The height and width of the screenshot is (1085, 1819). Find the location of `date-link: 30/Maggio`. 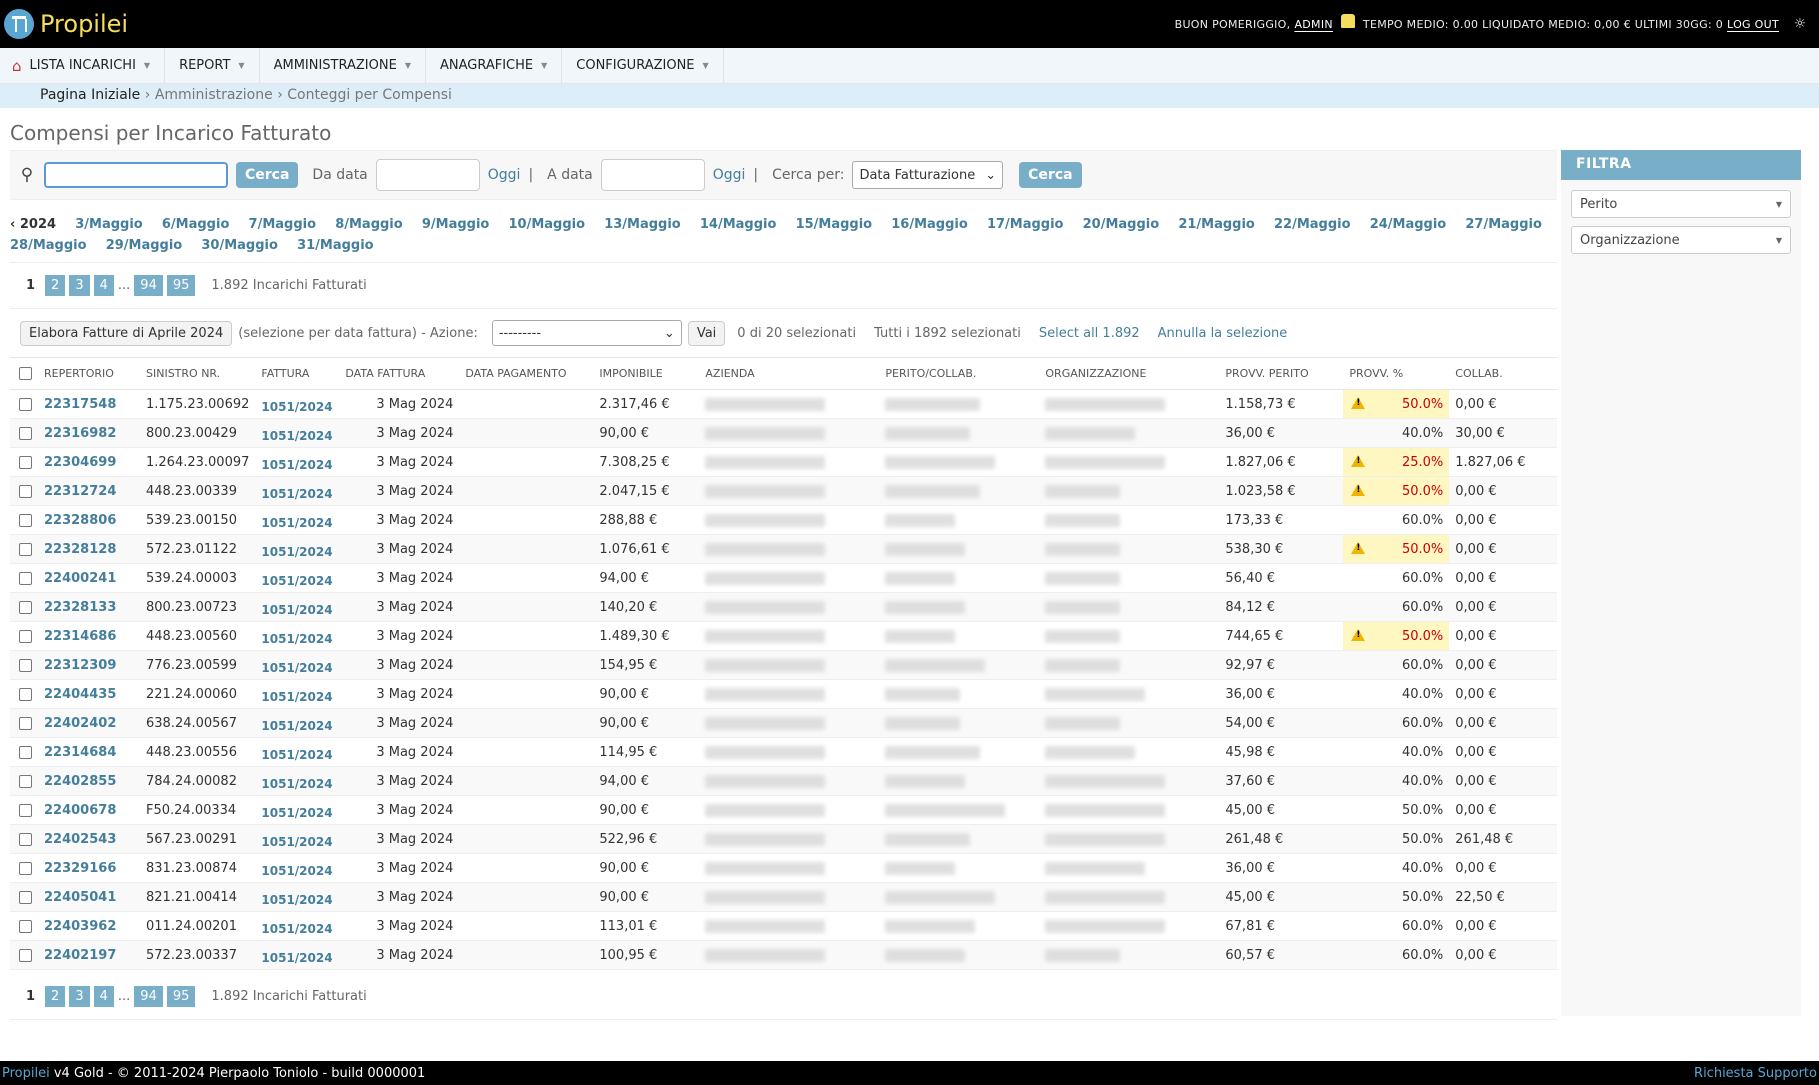

date-link: 30/Maggio is located at coordinates (239, 245).